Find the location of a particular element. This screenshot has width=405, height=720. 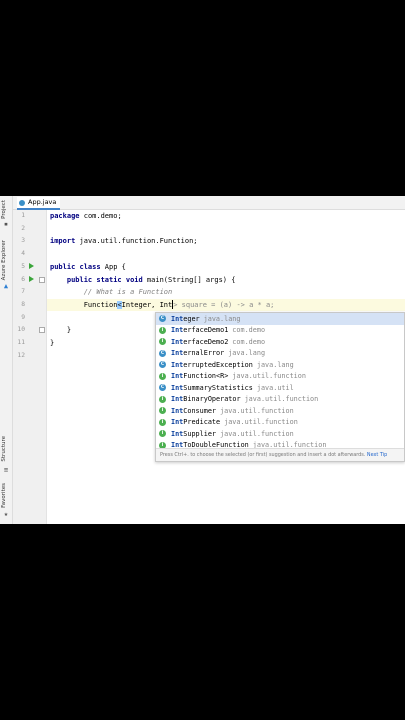

completion-item: C InternalError java.lang is located at coordinates (280, 354).